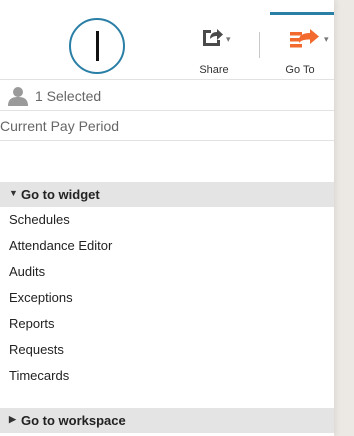 This screenshot has width=354, height=436. What do you see at coordinates (167, 350) in the screenshot?
I see `widget-item-requests: Requests` at bounding box center [167, 350].